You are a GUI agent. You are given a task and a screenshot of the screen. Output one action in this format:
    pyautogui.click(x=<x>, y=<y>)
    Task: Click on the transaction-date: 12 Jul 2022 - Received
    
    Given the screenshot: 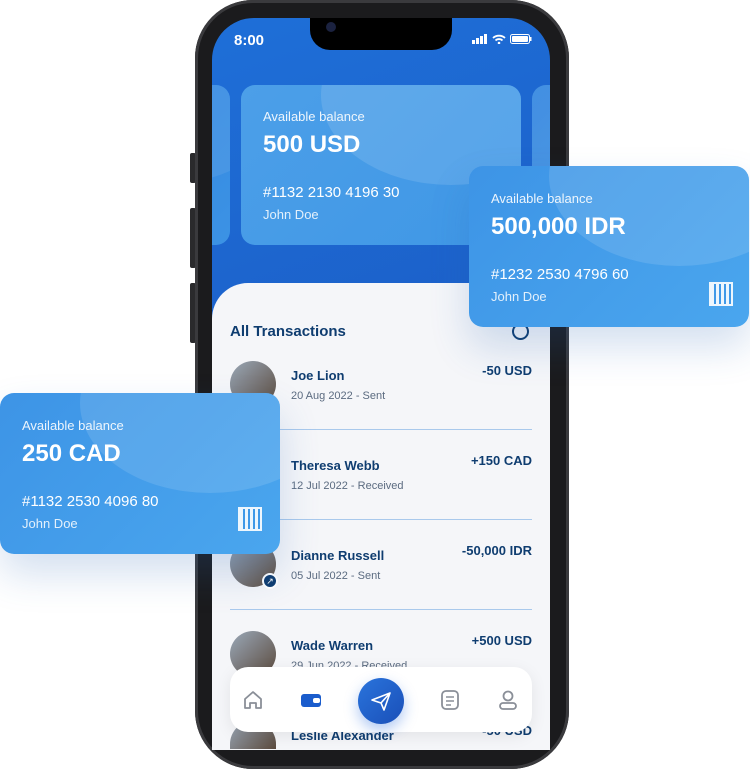 What is the action you would take?
    pyautogui.click(x=347, y=486)
    